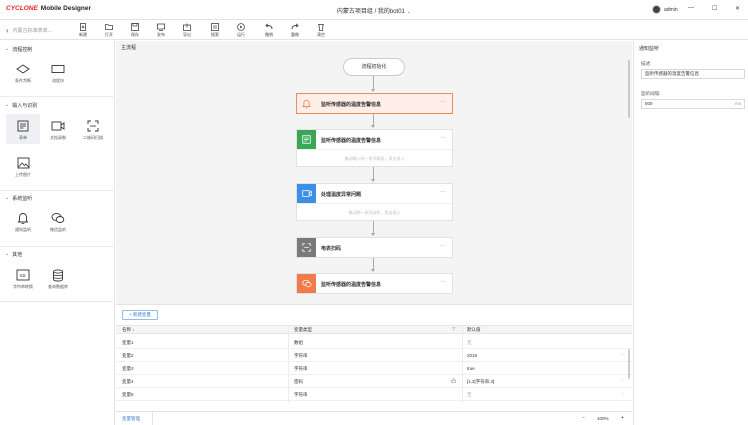 Image resolution: width=748 pixels, height=425 pixels. Describe the element at coordinates (140, 315) in the screenshot. I see `new-variable-button: + 新建变量` at that location.